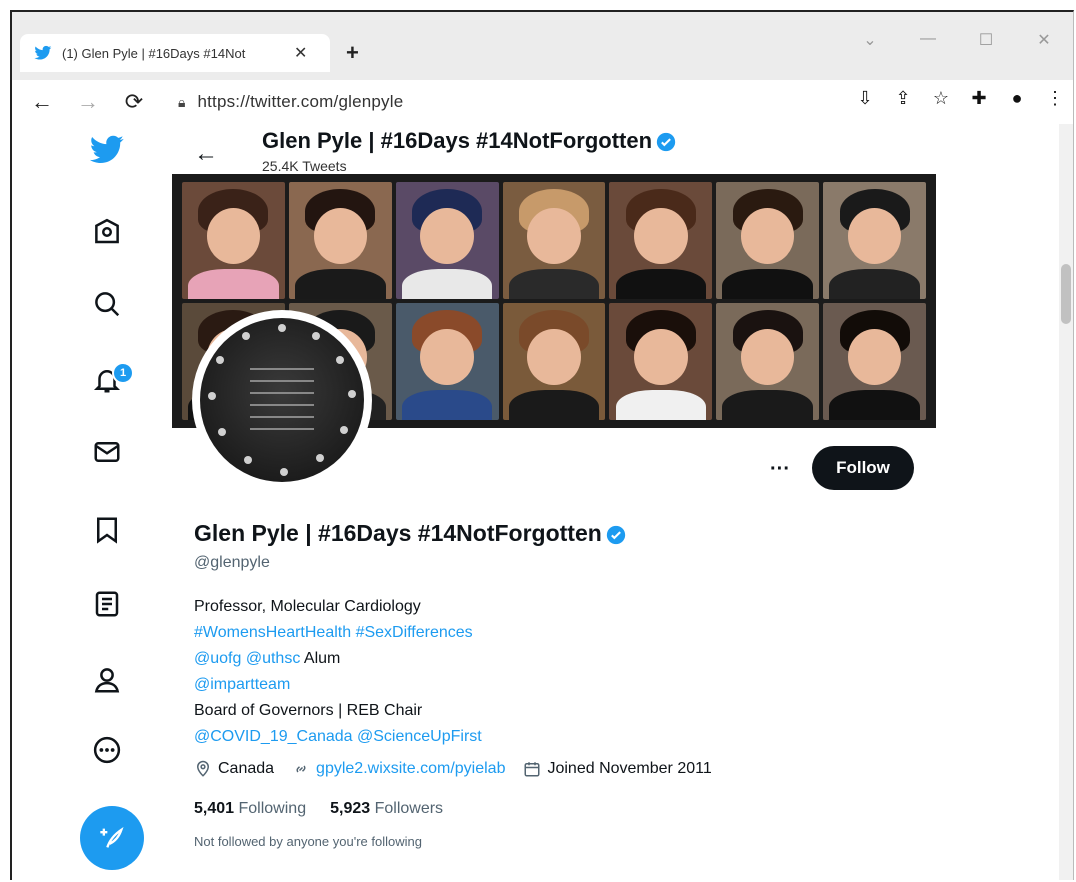  Describe the element at coordinates (206, 154) in the screenshot. I see `back-button: ←` at that location.